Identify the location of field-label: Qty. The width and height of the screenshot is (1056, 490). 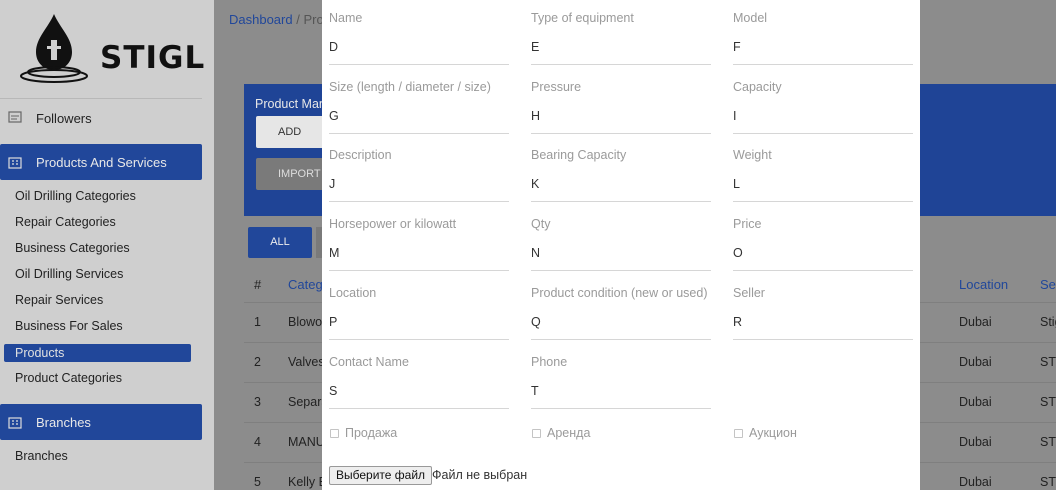
(541, 224).